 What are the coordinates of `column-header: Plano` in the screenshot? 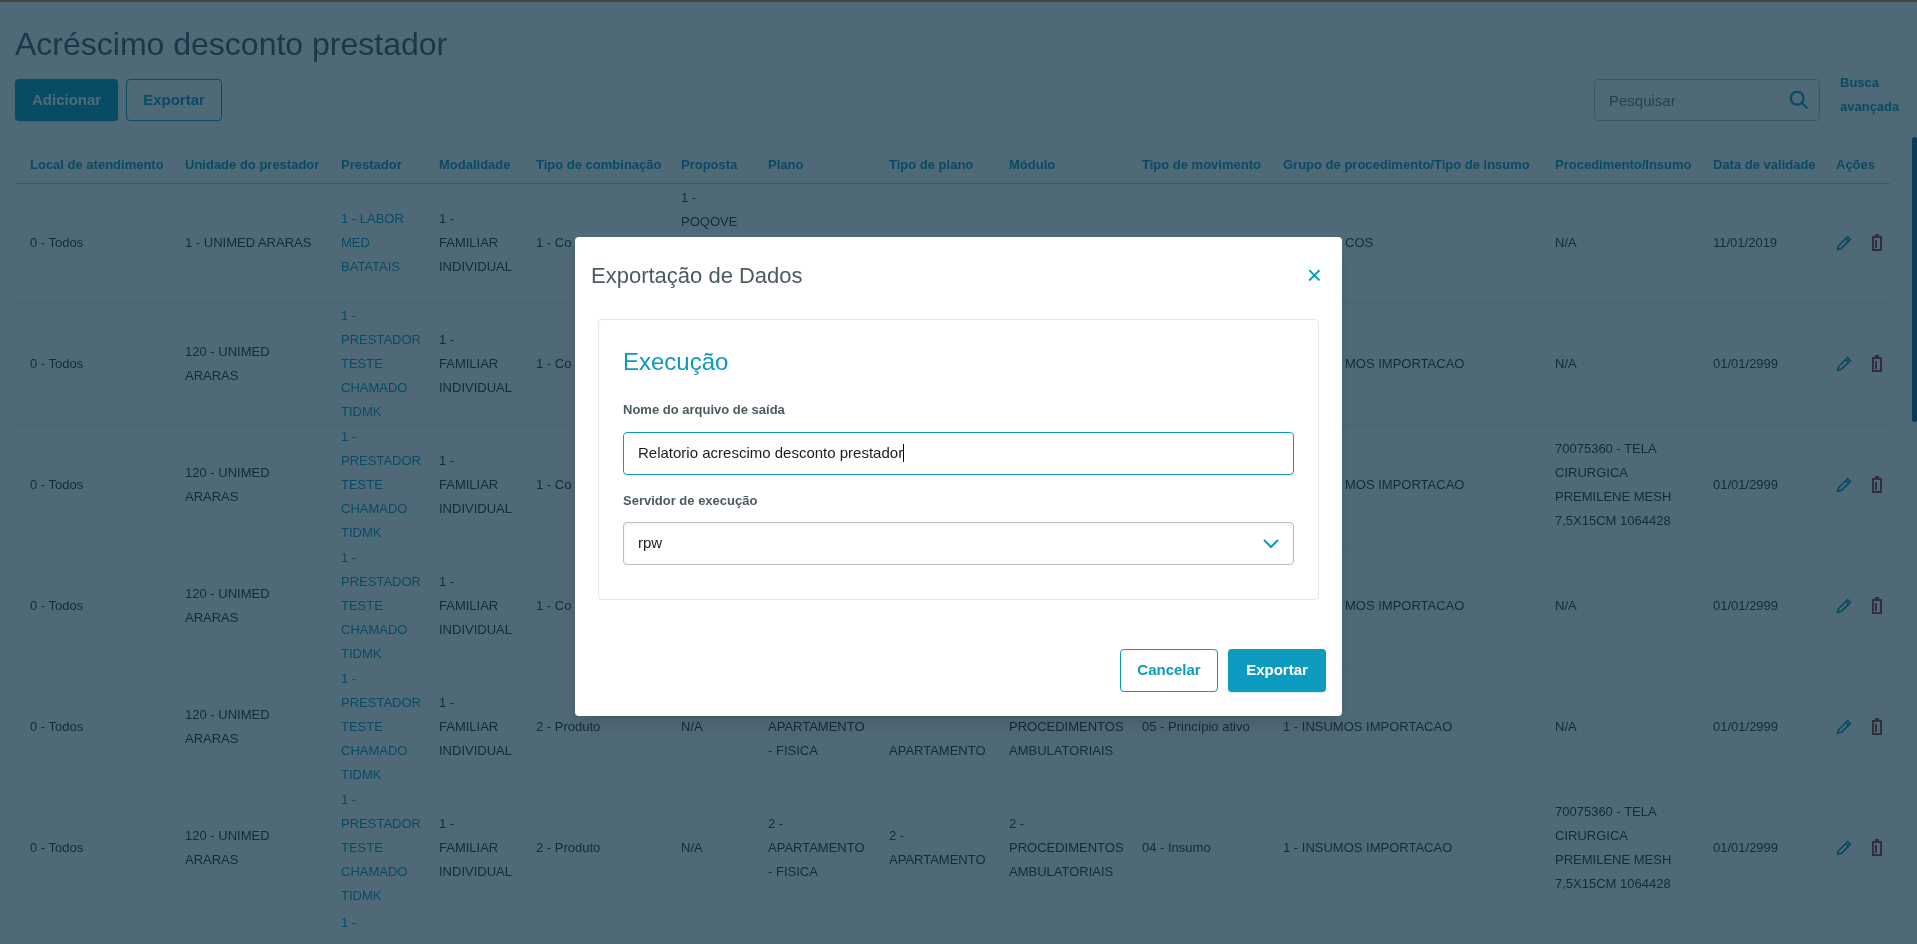 It's located at (786, 164).